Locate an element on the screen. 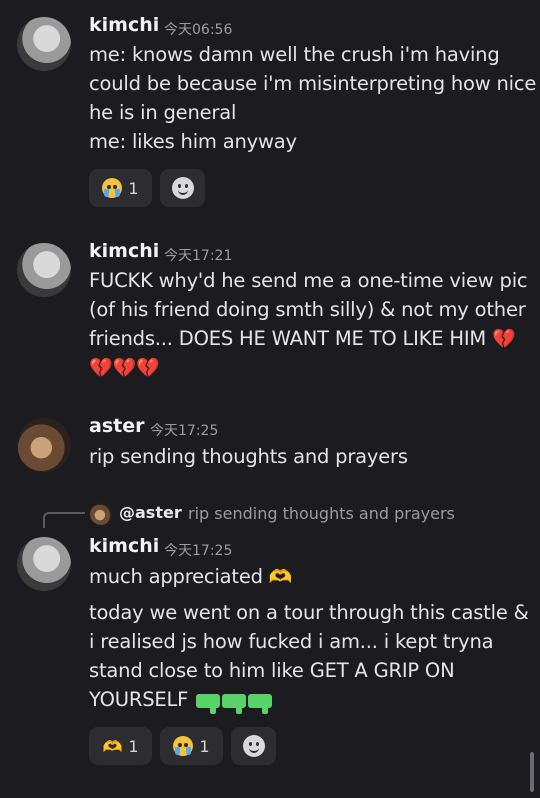 The height and width of the screenshot is (798, 540). message-line: YOURSELF is located at coordinates (181, 701).